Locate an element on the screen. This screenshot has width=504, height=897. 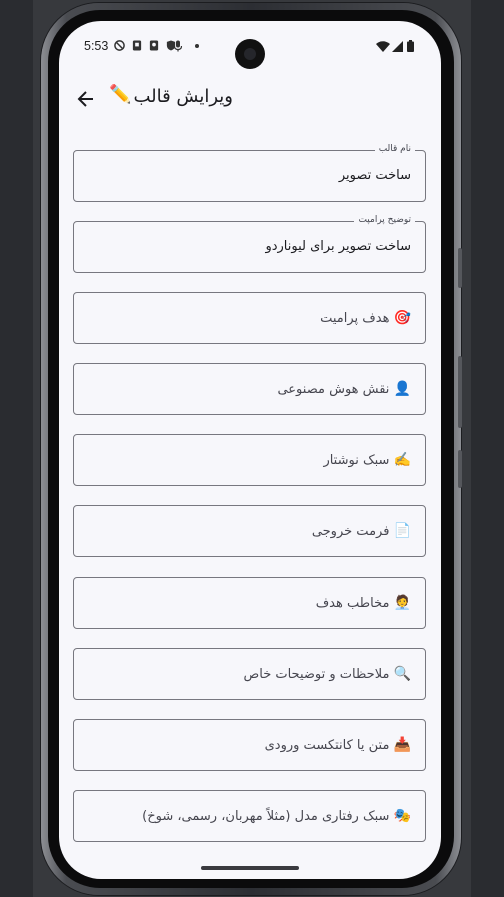
arrow-back-icon is located at coordinates (85, 99).